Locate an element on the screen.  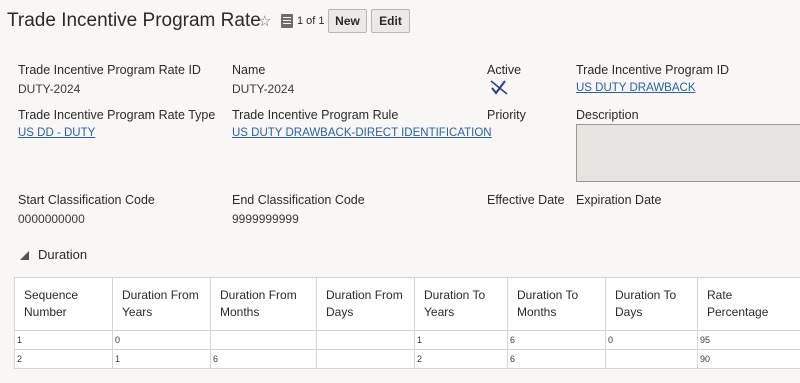
rate-id-label: Trade Incentive Program Rate ID is located at coordinates (109, 70).